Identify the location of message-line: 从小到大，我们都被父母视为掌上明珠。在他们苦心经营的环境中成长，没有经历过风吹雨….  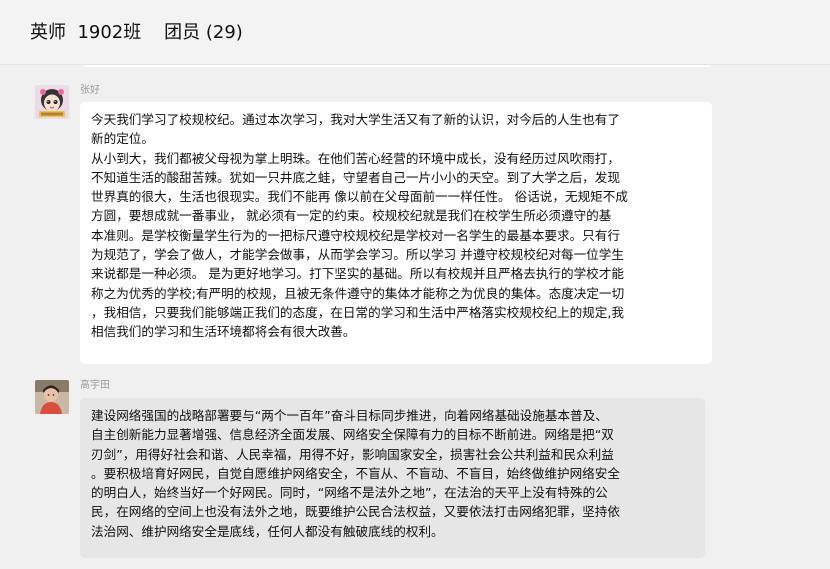
(355, 158).